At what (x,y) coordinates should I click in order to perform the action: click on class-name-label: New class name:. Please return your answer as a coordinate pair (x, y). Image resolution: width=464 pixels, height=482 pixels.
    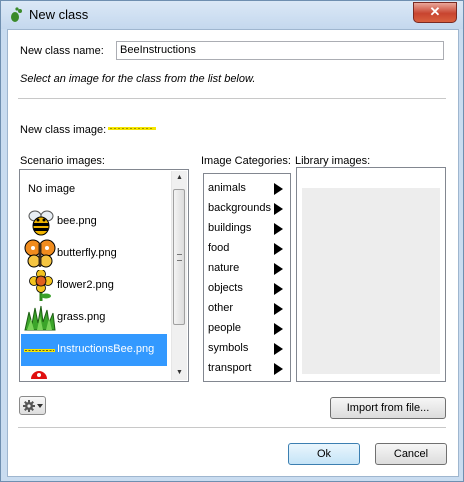
    Looking at the image, I should click on (62, 51).